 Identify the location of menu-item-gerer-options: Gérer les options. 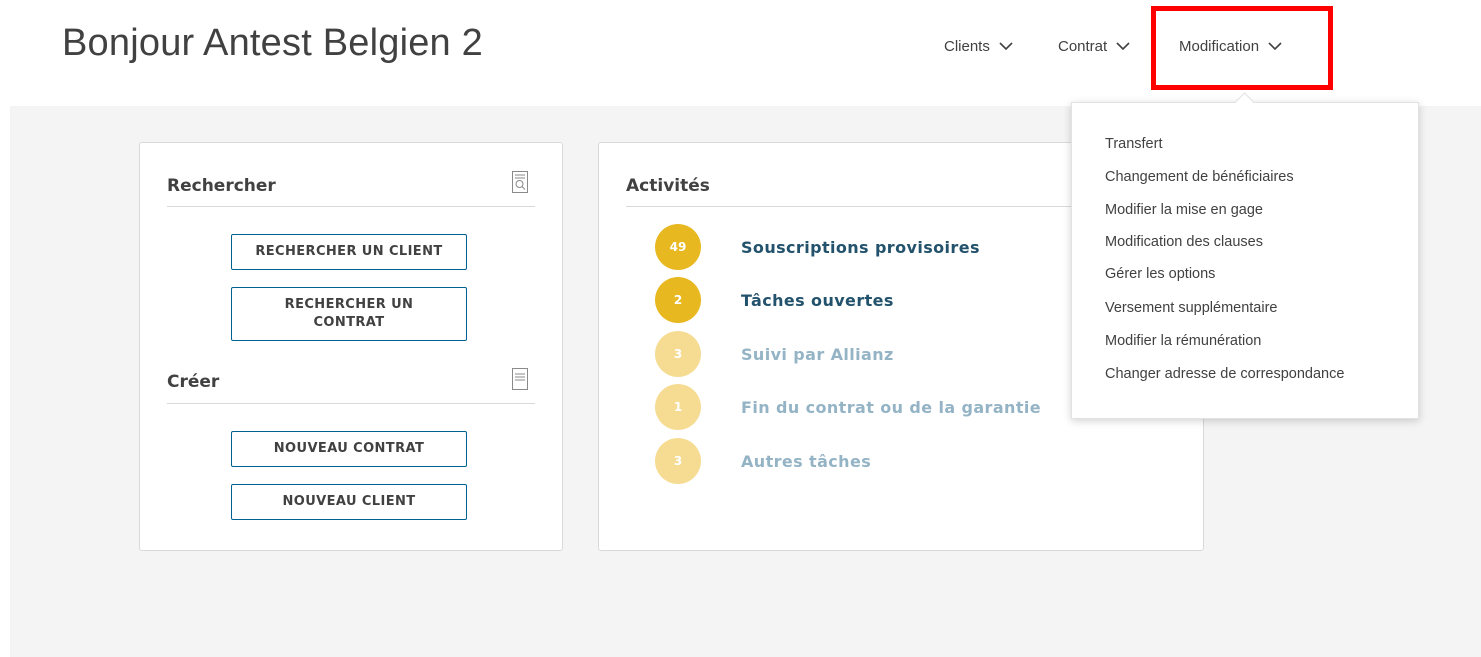
(1160, 274).